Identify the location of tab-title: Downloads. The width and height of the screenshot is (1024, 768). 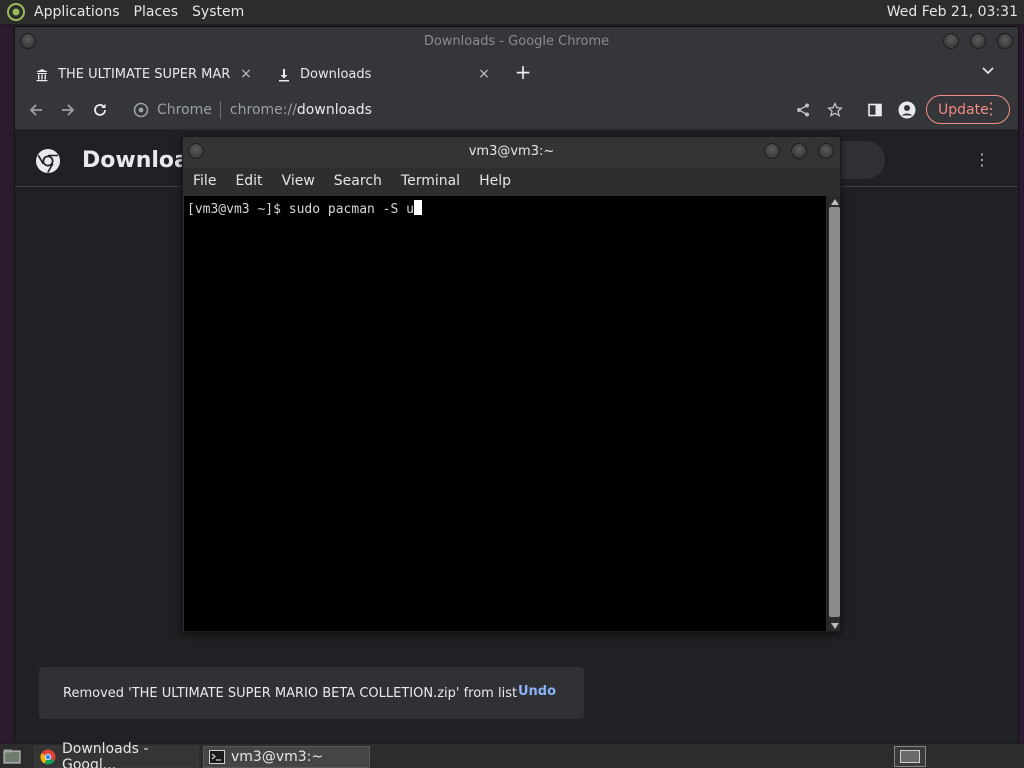
(336, 74).